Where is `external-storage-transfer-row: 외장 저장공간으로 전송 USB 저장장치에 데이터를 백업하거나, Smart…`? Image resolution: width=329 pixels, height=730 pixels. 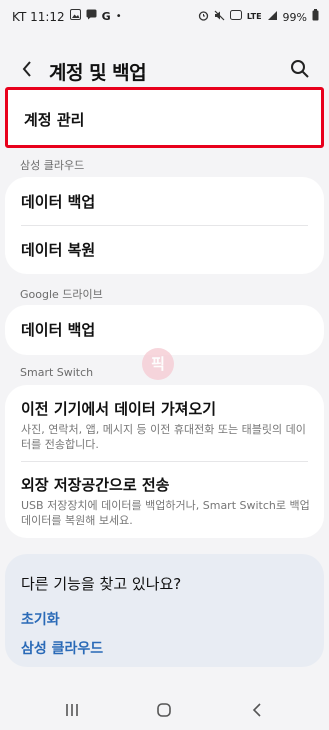
external-storage-transfer-row: 외장 저장공간으로 전송 USB 저장장치에 데이터를 백업하거나, Smart… is located at coordinates (164, 500).